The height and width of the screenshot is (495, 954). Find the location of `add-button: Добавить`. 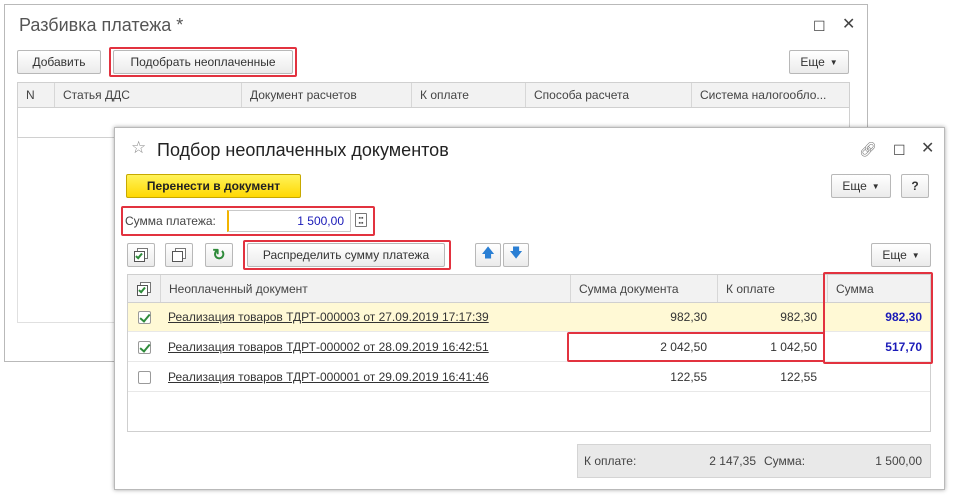

add-button: Добавить is located at coordinates (59, 62).